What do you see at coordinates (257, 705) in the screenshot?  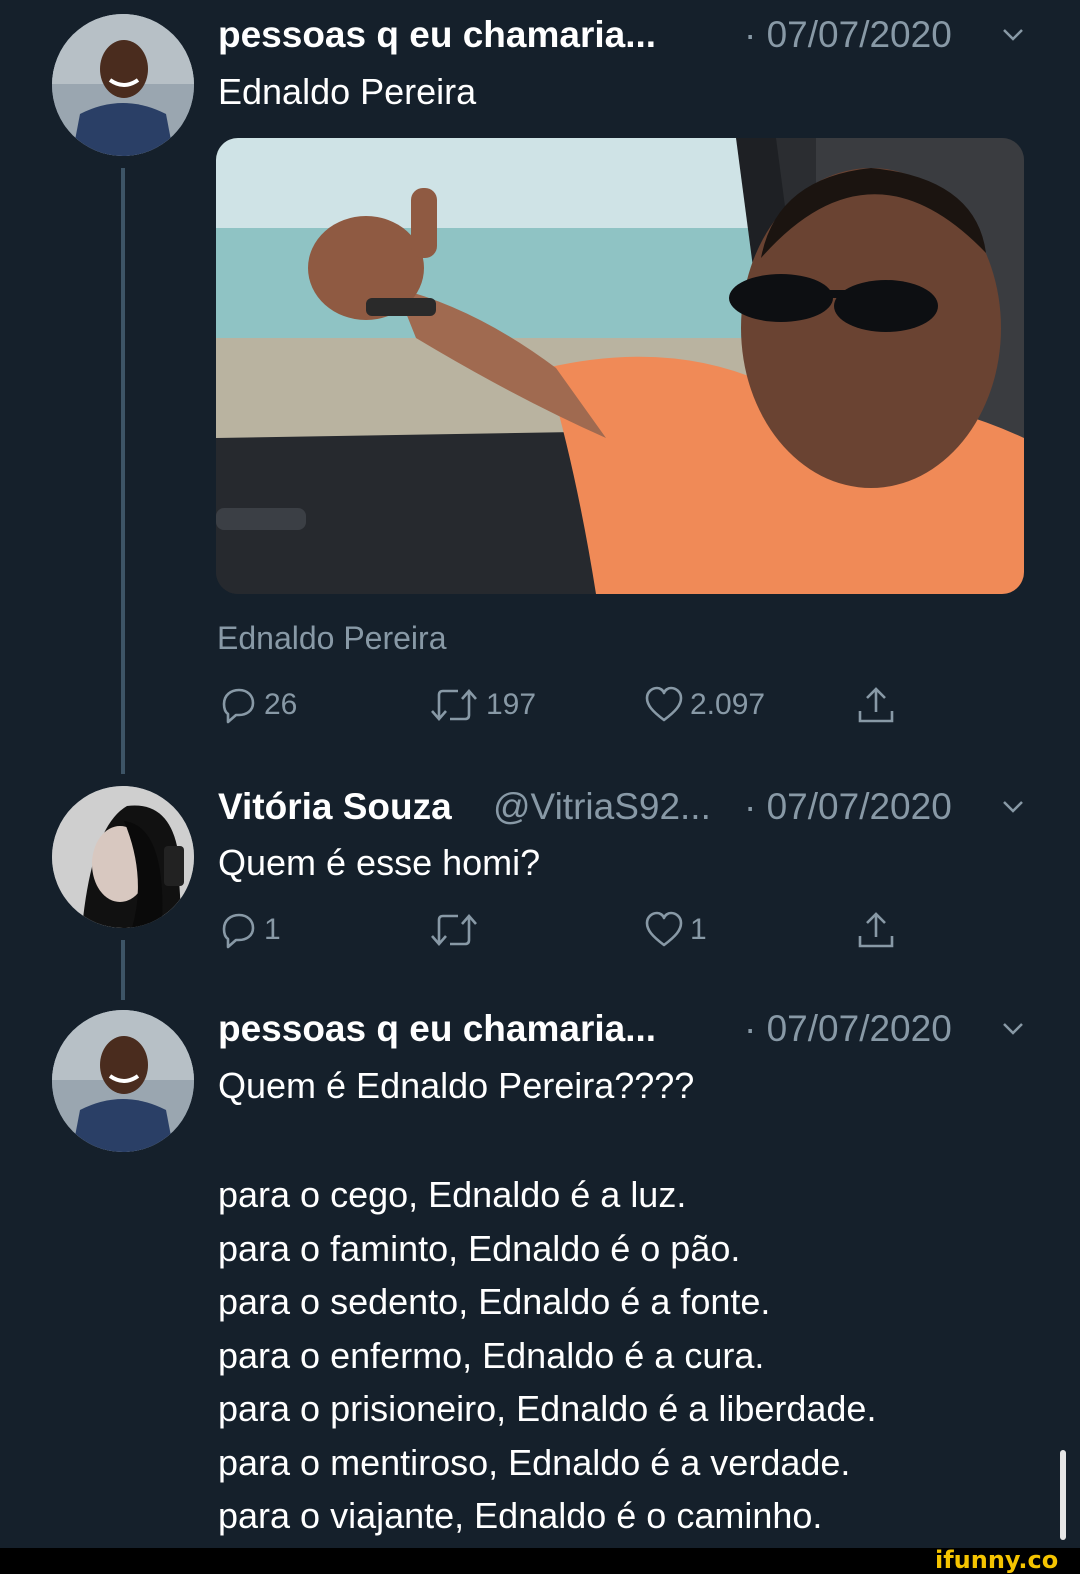 I see `reply-button: 26` at bounding box center [257, 705].